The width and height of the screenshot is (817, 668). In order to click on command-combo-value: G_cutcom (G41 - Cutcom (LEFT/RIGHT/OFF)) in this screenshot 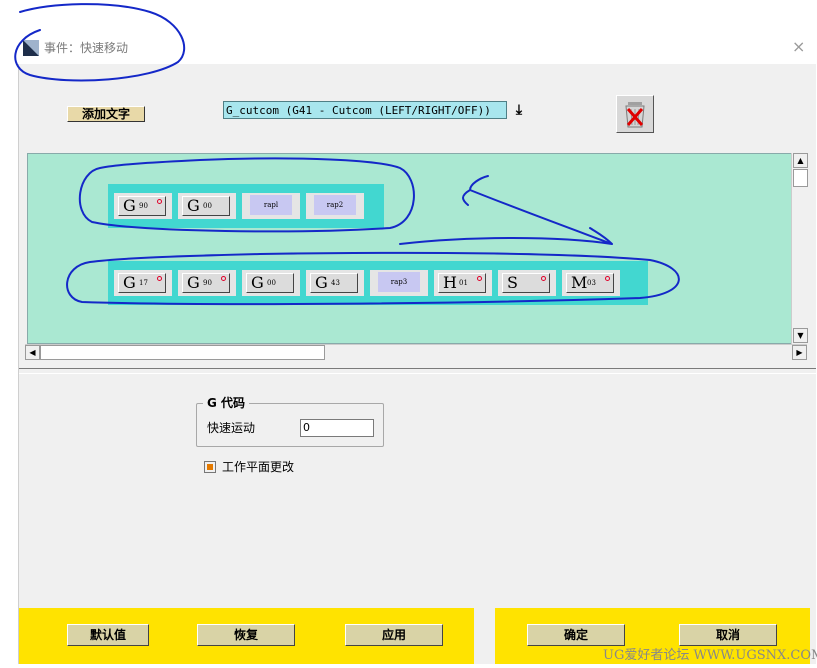, I will do `click(365, 110)`.